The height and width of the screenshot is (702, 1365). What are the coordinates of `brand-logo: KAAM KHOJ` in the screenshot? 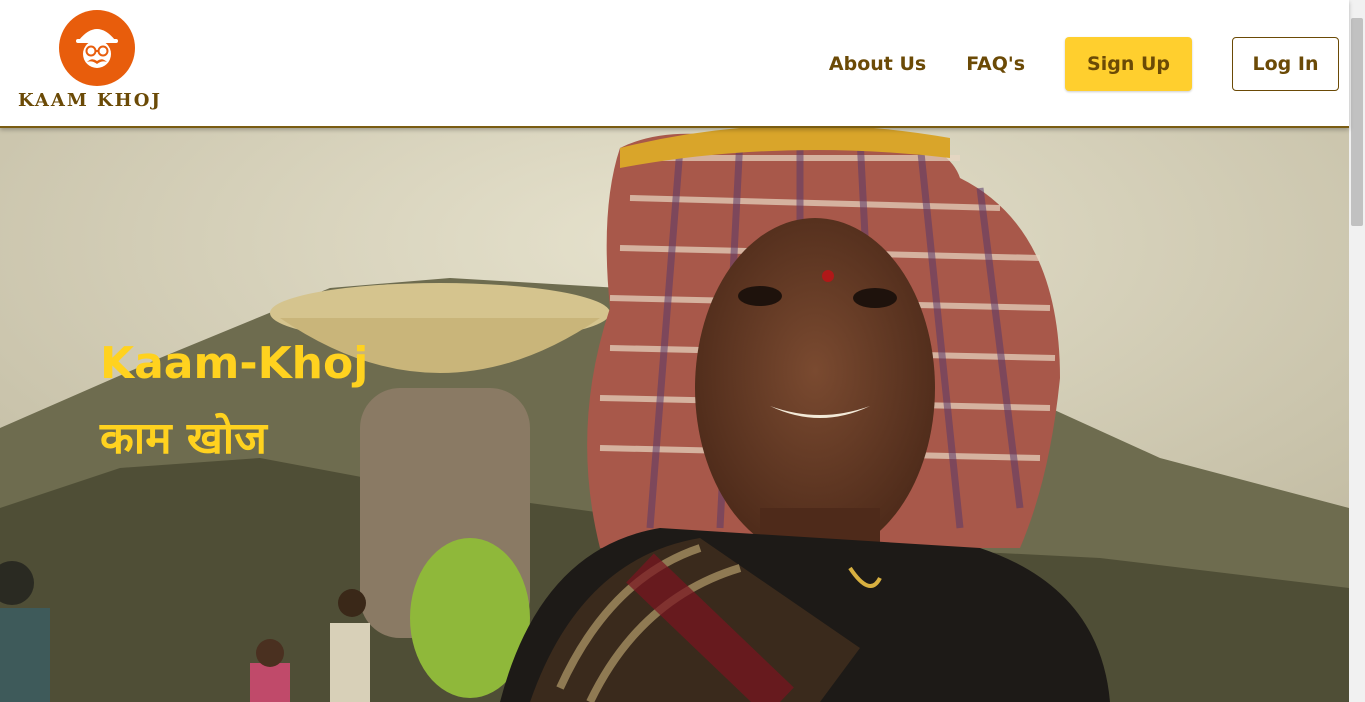 It's located at (98, 62).